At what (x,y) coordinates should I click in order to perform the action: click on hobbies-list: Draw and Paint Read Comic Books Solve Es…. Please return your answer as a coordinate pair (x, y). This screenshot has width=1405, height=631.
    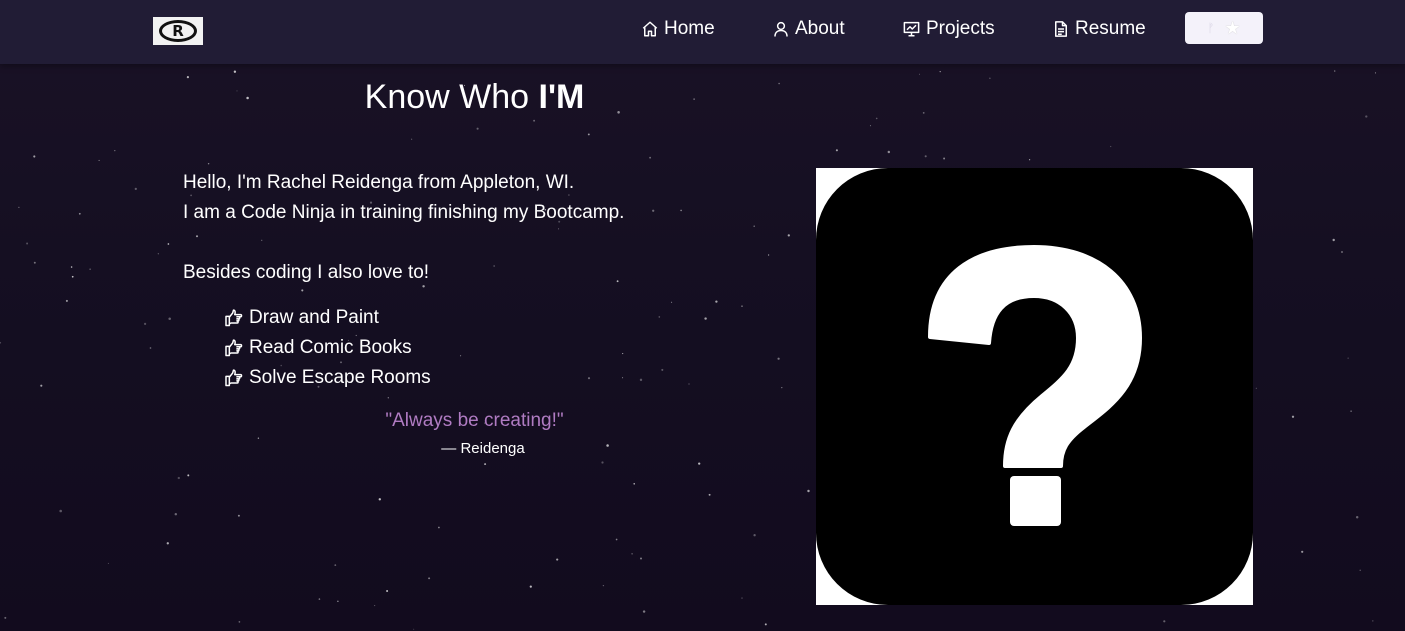
    Looking at the image, I should click on (327, 348).